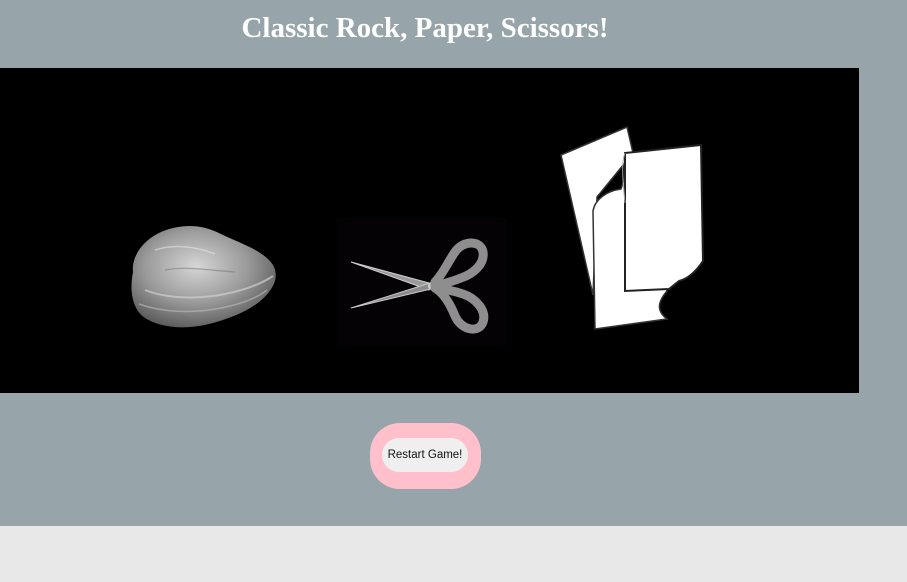 This screenshot has width=907, height=582. I want to click on page-title: Classic Rock, Paper, Scissors!, so click(425, 28).